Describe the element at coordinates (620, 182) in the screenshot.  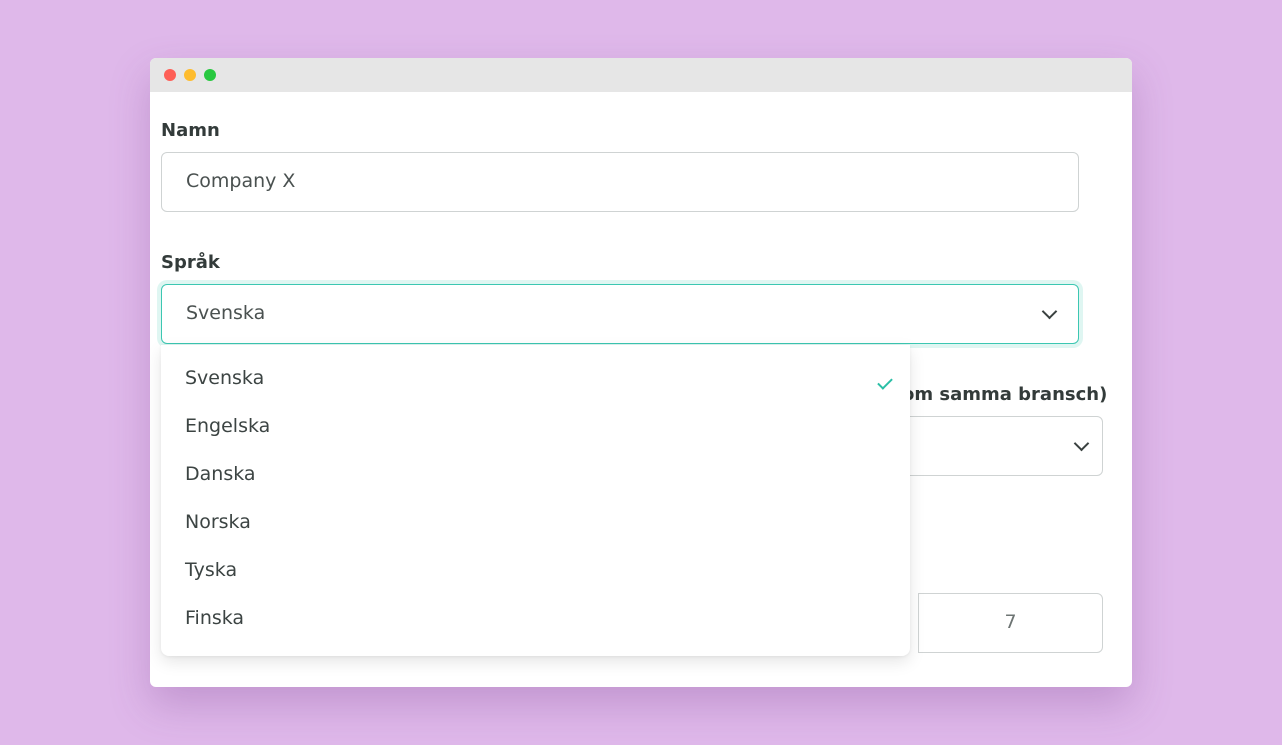
I see `name-input: Company X` at that location.